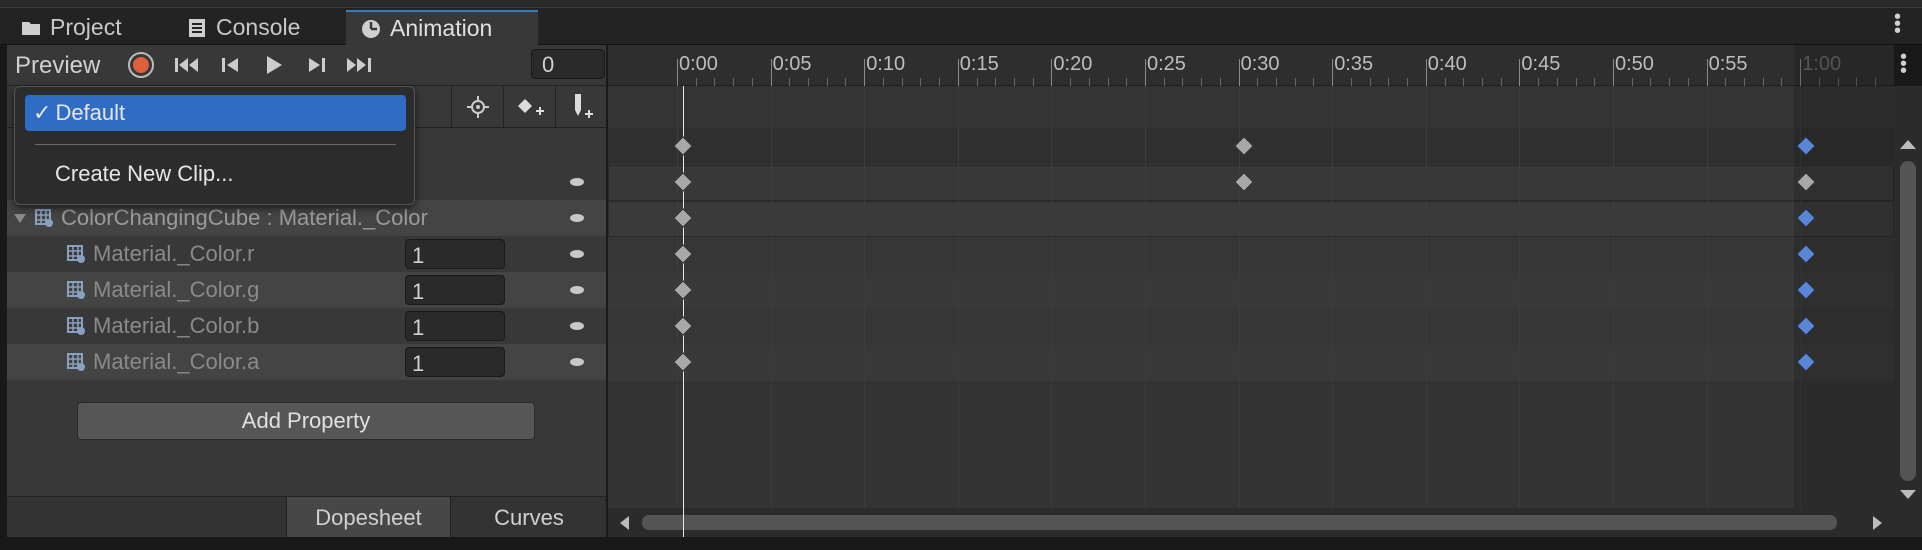 The image size is (1922, 550). I want to click on add-event-button, so click(581, 107).